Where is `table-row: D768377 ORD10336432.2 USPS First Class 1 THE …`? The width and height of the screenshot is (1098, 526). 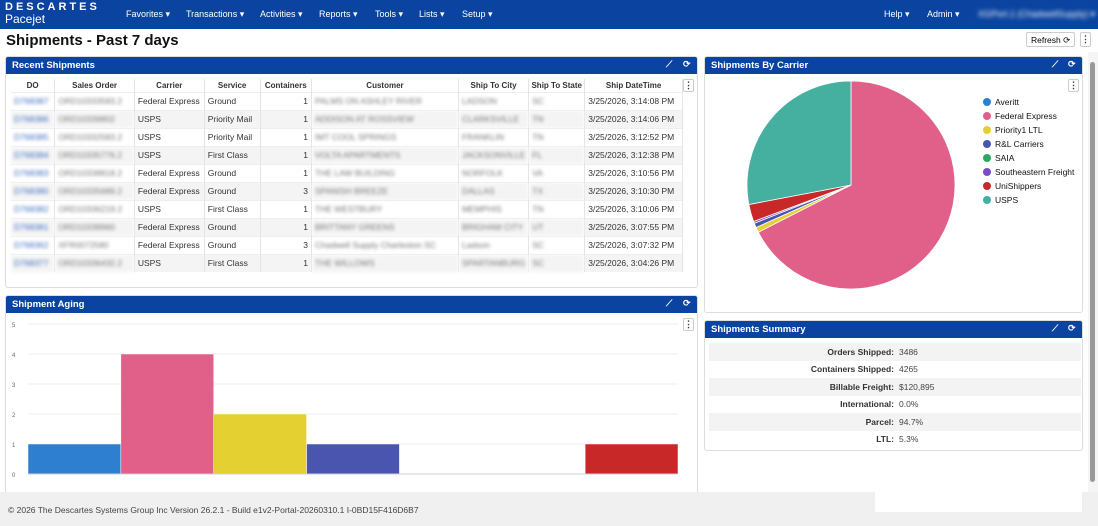
table-row: D768377 ORD10336432.2 USPS First Class 1 THE … is located at coordinates (347, 262).